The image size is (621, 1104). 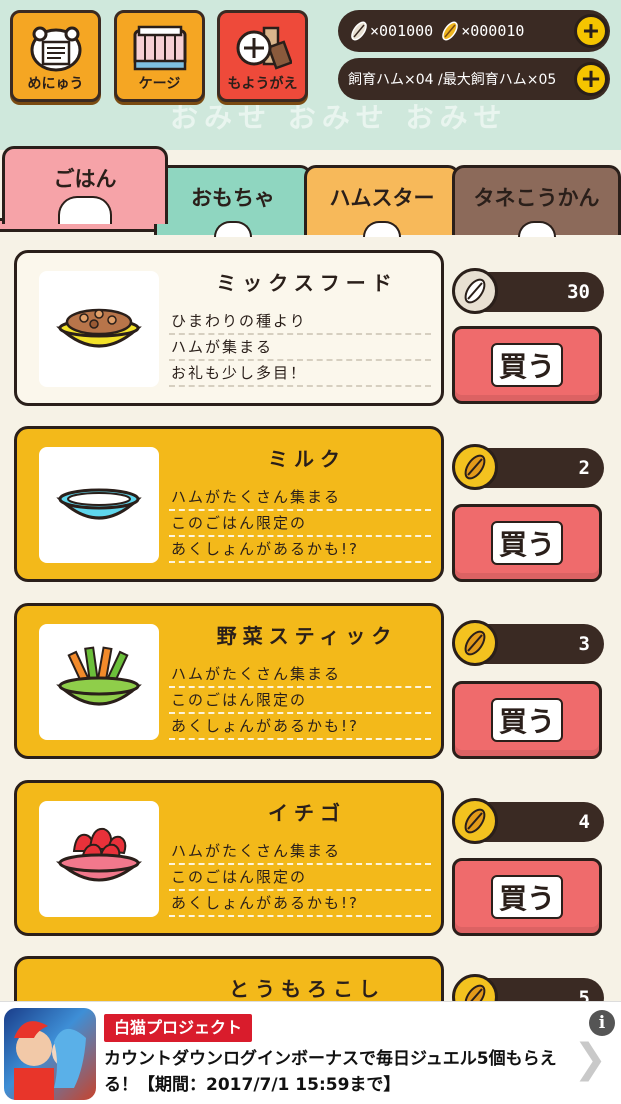 I want to click on hamster-capacity-text: 飼育ハム×04 /最大飼育ハム×05, so click(x=452, y=80).